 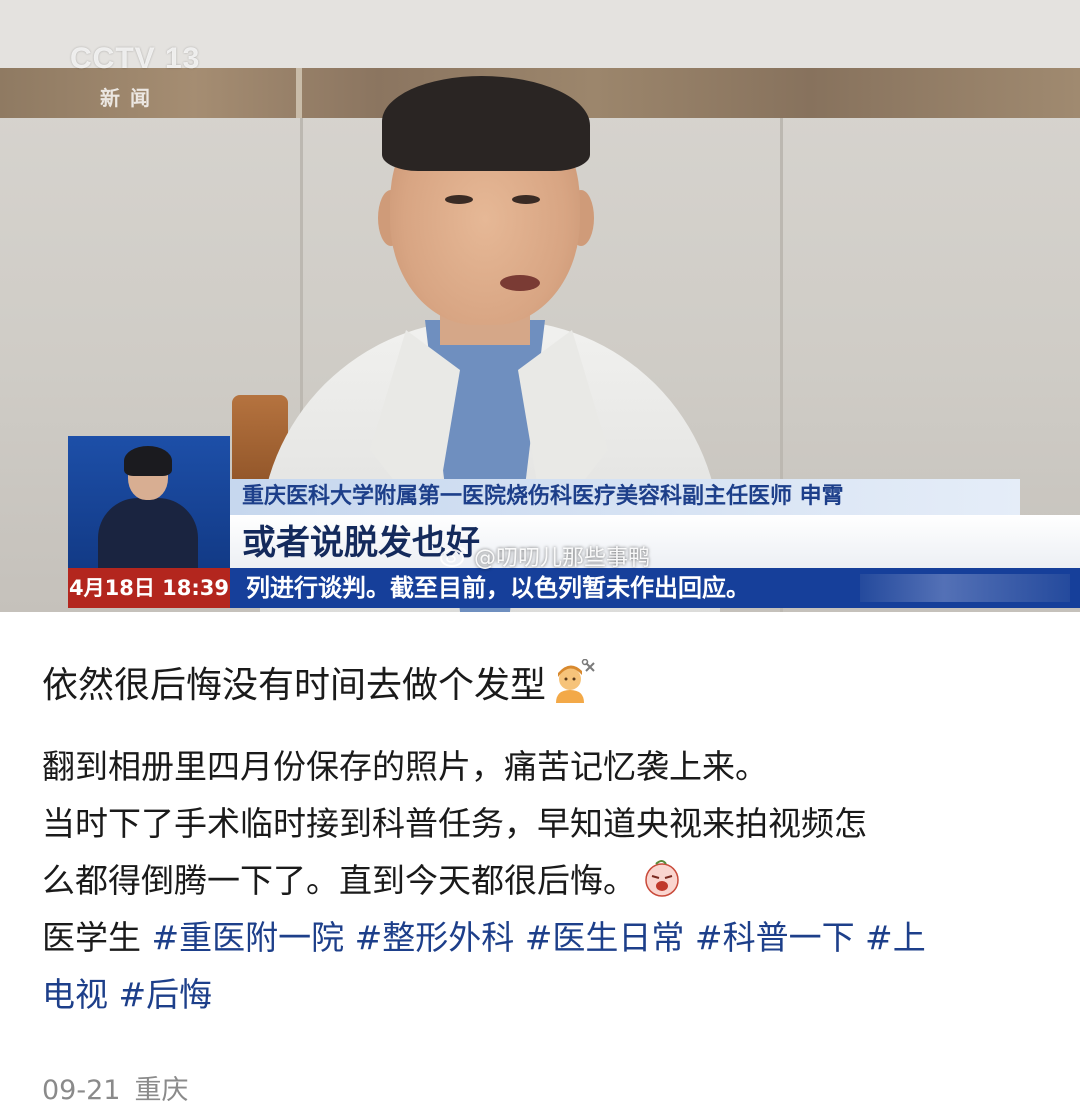 I want to click on post-location: 重庆, so click(x=161, y=1090).